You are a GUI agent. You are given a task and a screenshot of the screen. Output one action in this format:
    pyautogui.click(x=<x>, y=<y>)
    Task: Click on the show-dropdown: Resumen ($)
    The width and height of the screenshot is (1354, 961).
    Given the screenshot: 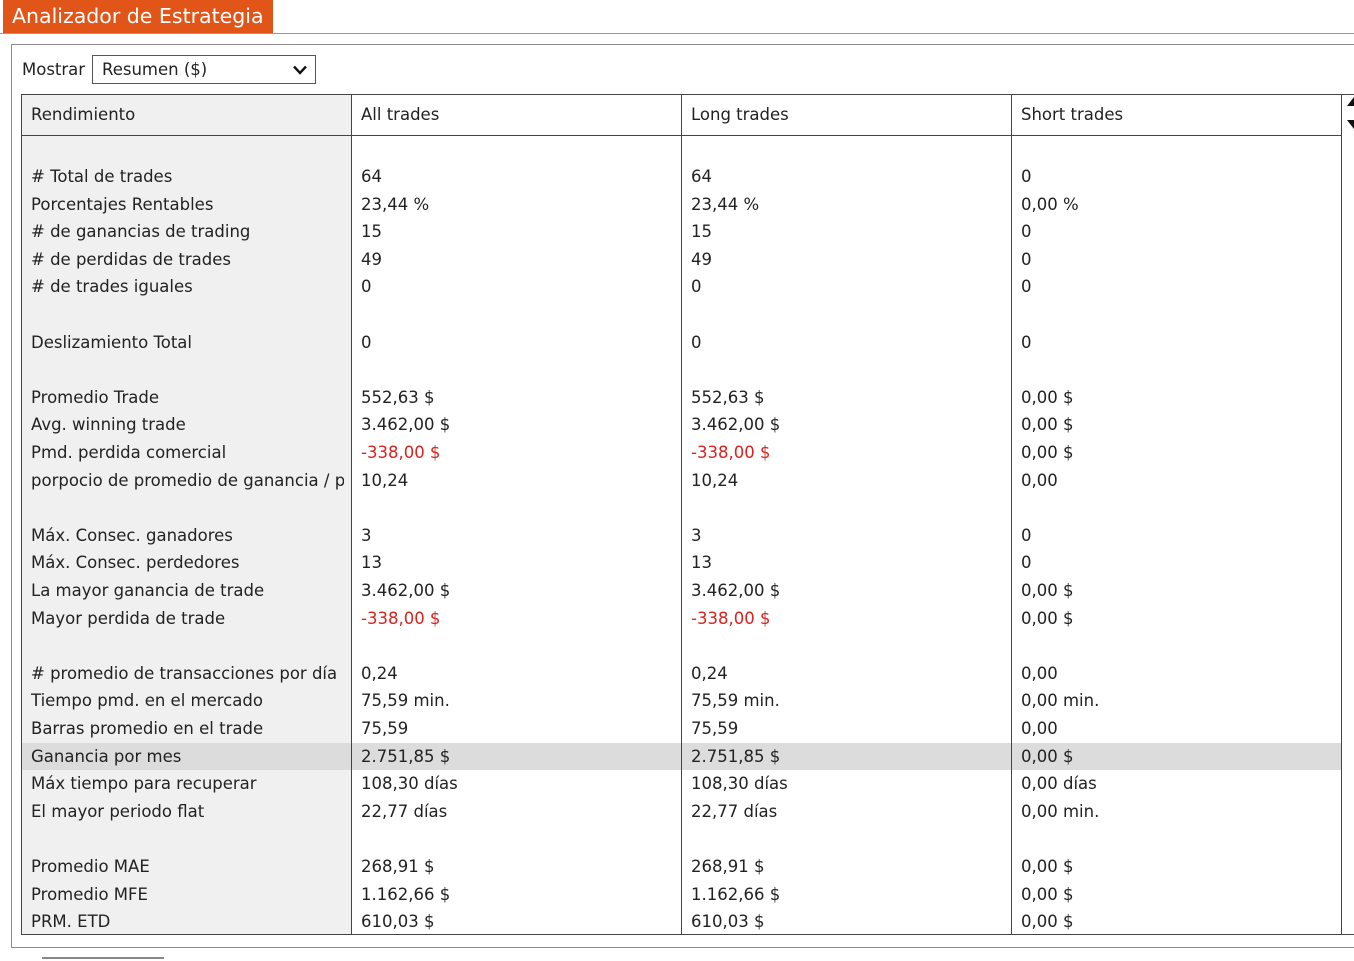 What is the action you would take?
    pyautogui.click(x=204, y=69)
    